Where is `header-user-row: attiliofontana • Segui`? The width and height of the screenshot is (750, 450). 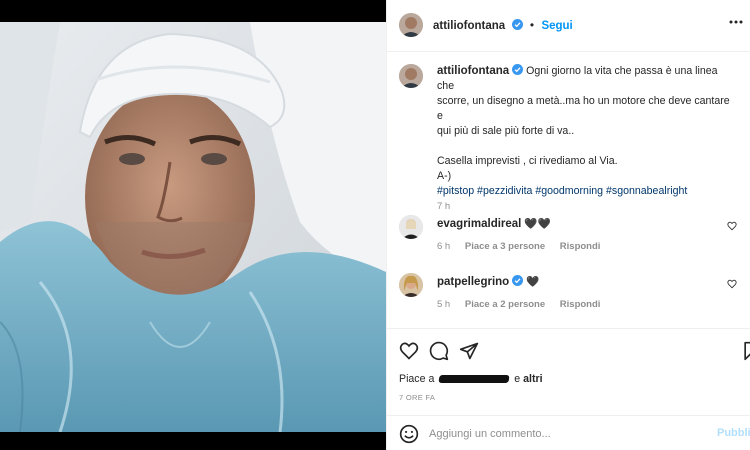
header-user-row: attiliofontana • Segui is located at coordinates (503, 25).